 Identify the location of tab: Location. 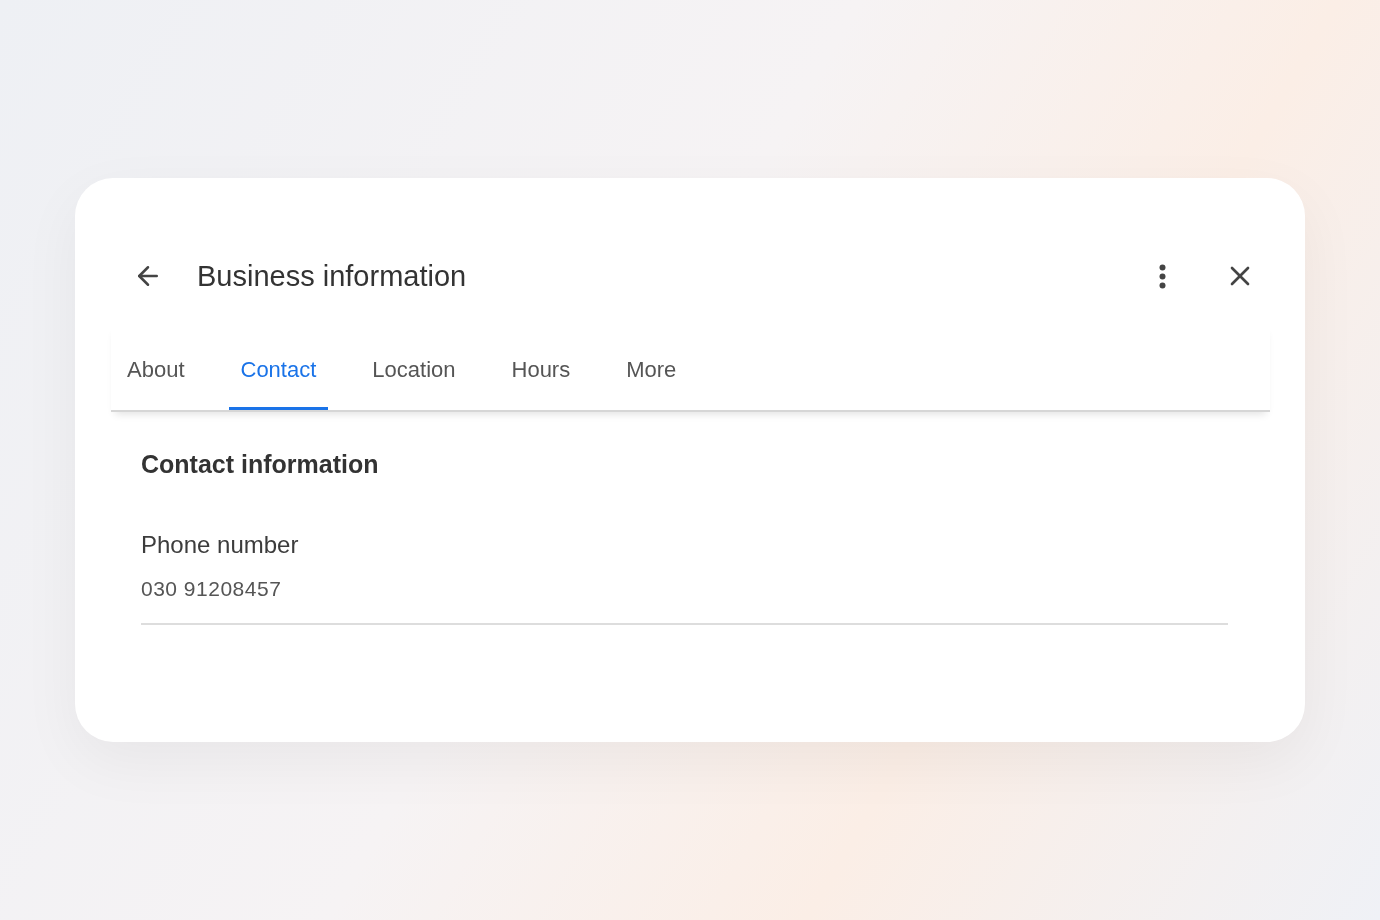
(414, 367).